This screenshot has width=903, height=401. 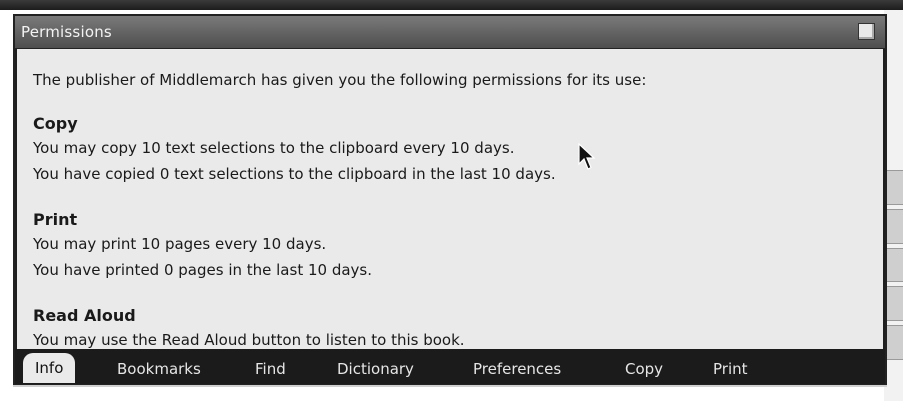 What do you see at coordinates (517, 369) in the screenshot?
I see `tab-preferences: Preferences` at bounding box center [517, 369].